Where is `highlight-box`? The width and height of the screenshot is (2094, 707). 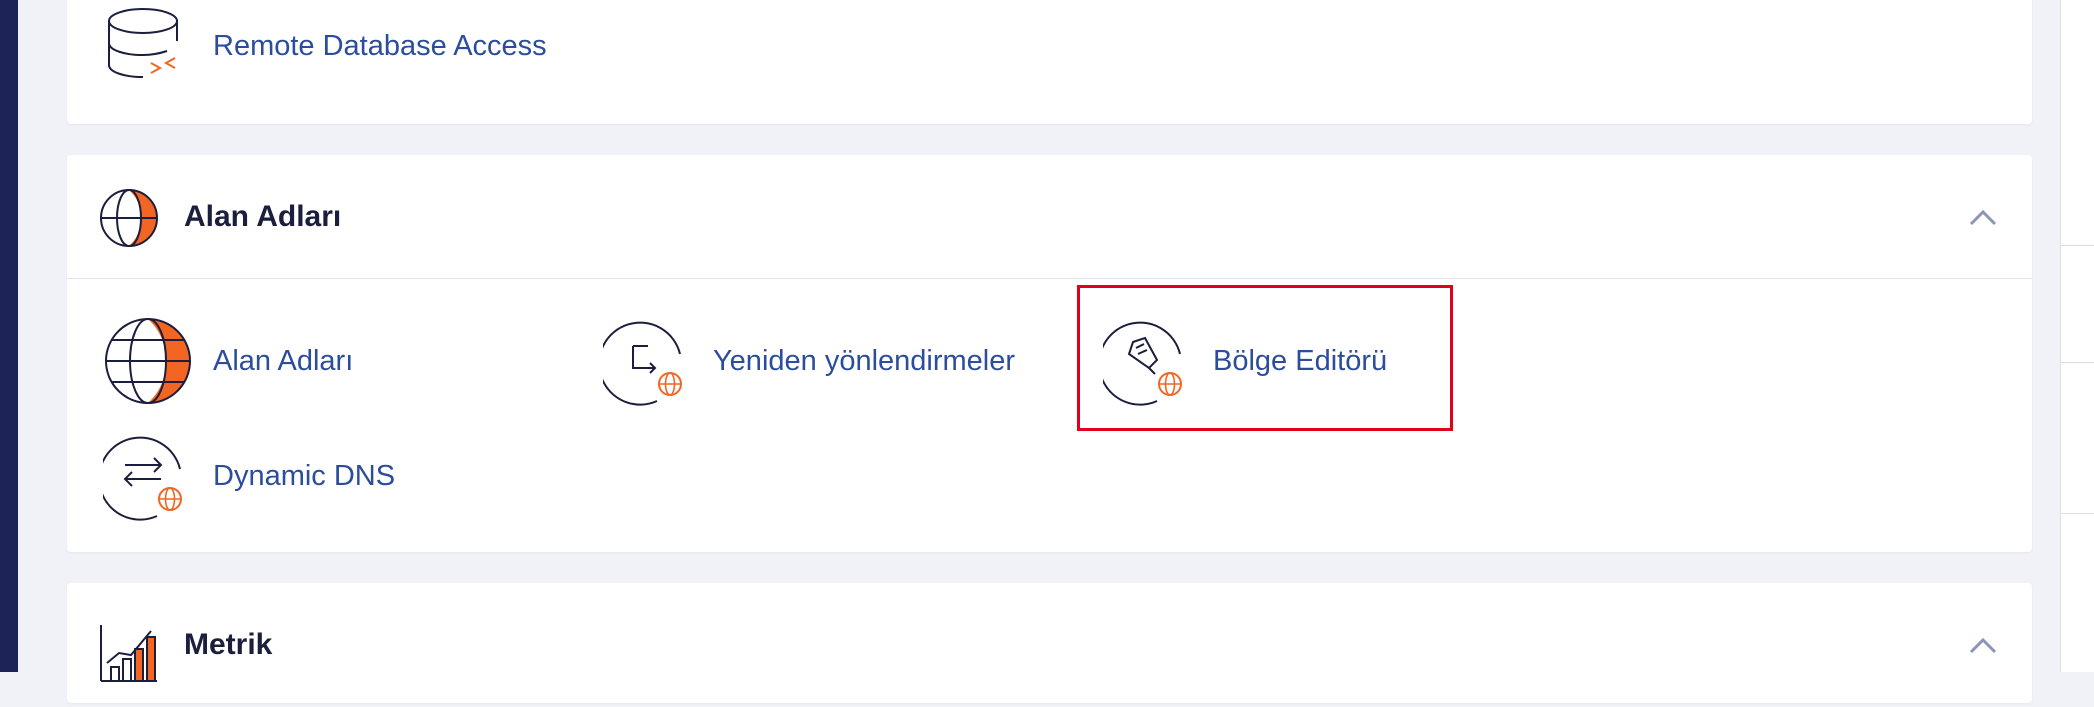 highlight-box is located at coordinates (1265, 358).